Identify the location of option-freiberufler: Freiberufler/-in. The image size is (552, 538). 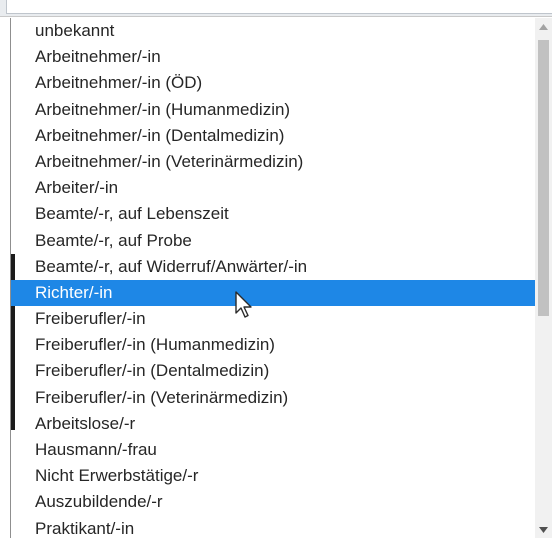
(273, 319).